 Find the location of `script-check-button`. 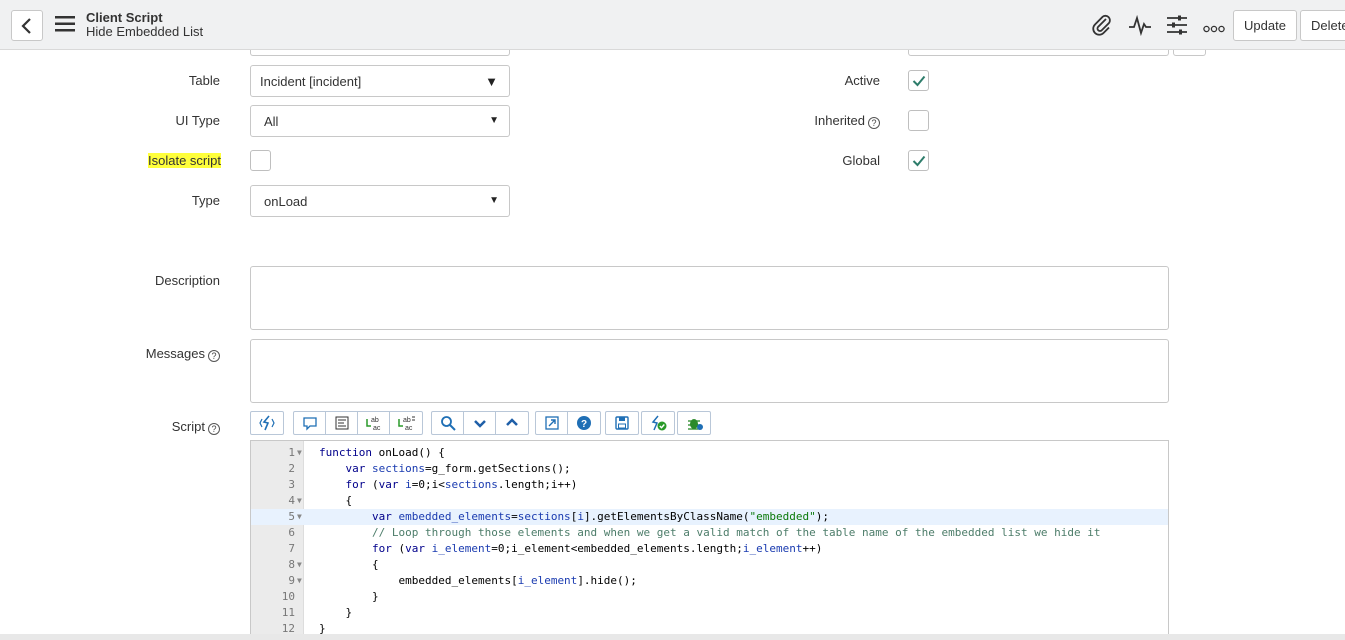

script-check-button is located at coordinates (658, 423).